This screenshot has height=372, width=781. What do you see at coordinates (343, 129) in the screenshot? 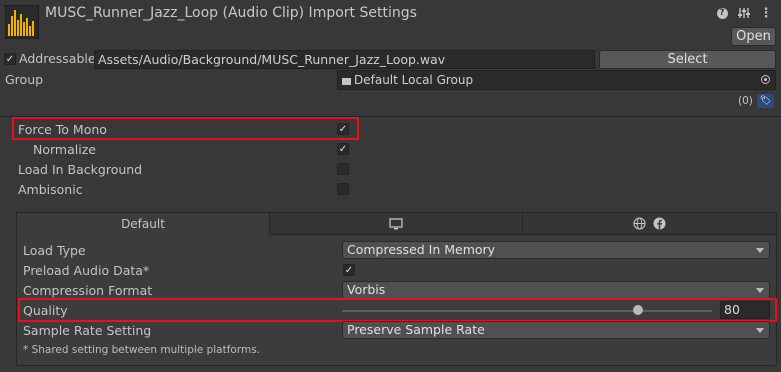
I see `force-to-mono-checkbox: ✓` at bounding box center [343, 129].